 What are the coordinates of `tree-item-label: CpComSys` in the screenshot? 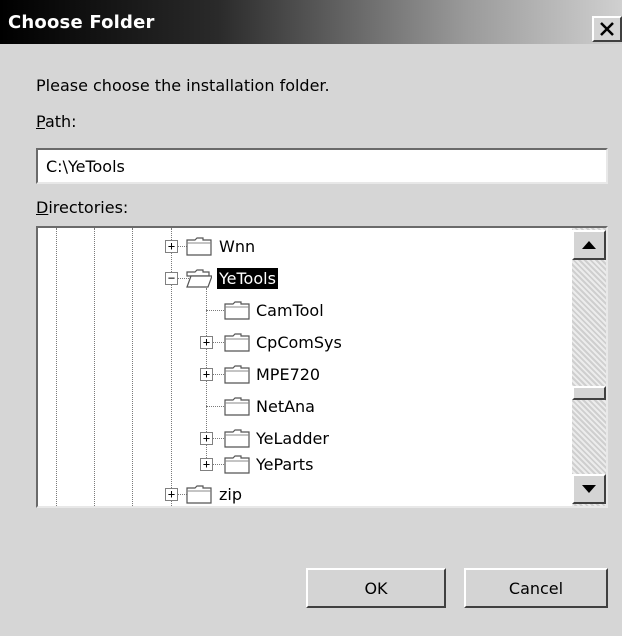 It's located at (299, 342).